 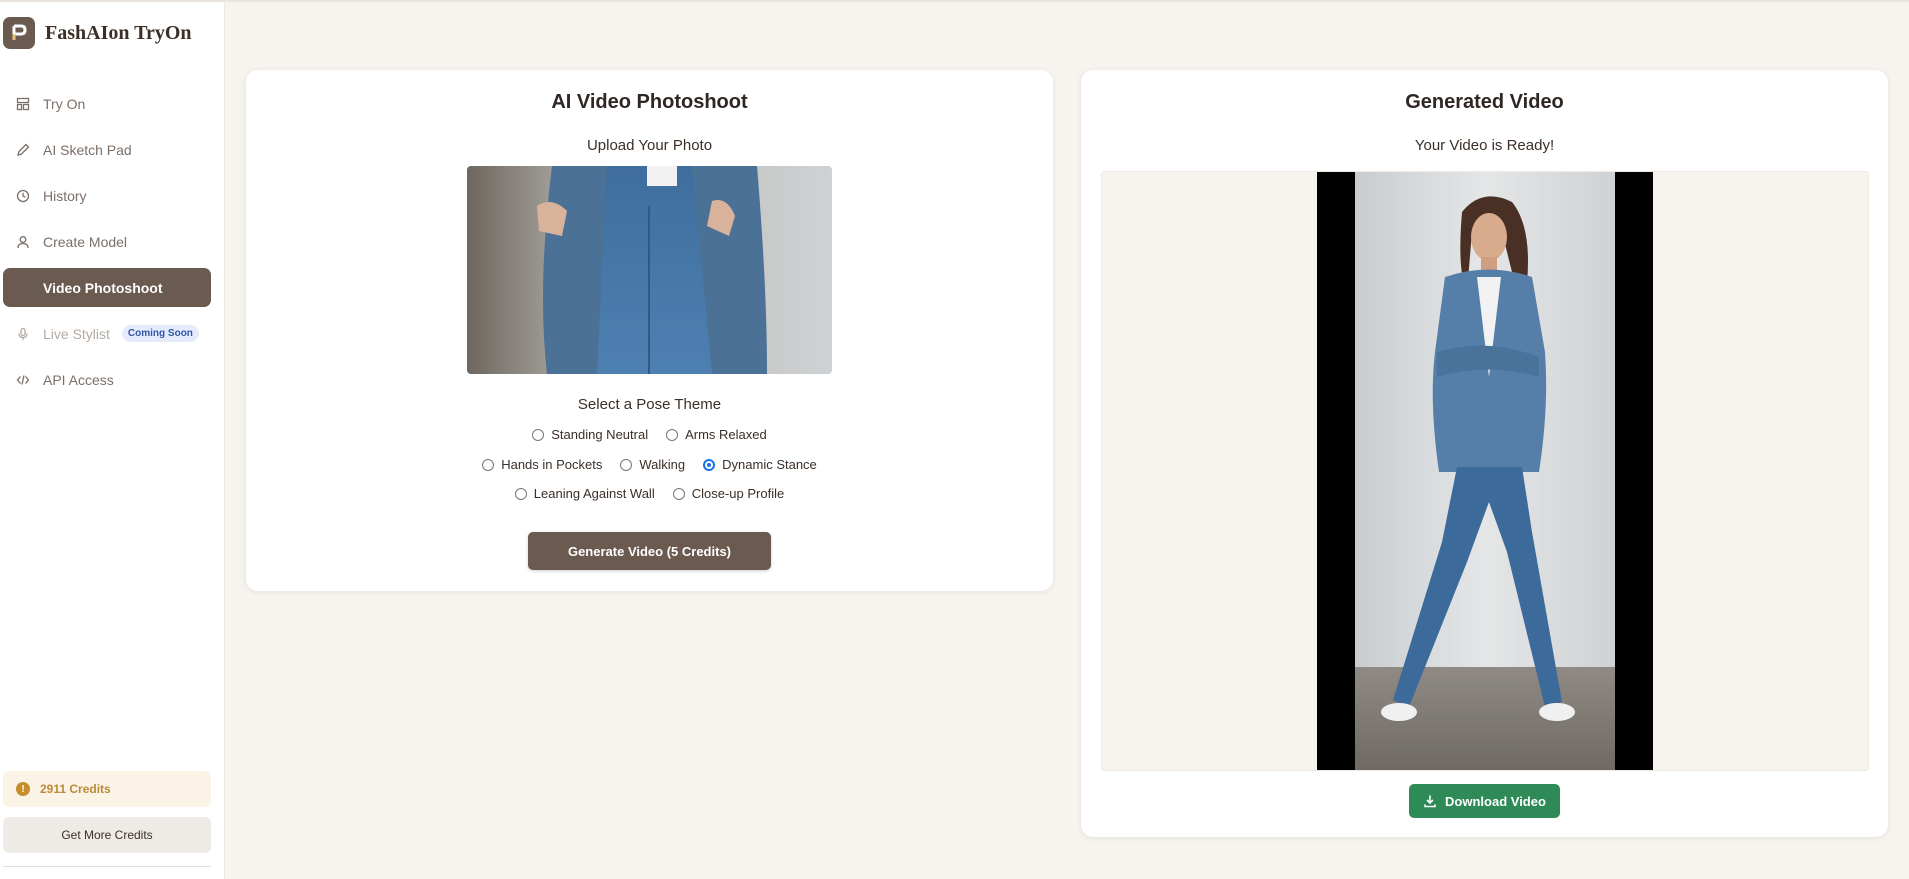 I want to click on divider, so click(x=107, y=866).